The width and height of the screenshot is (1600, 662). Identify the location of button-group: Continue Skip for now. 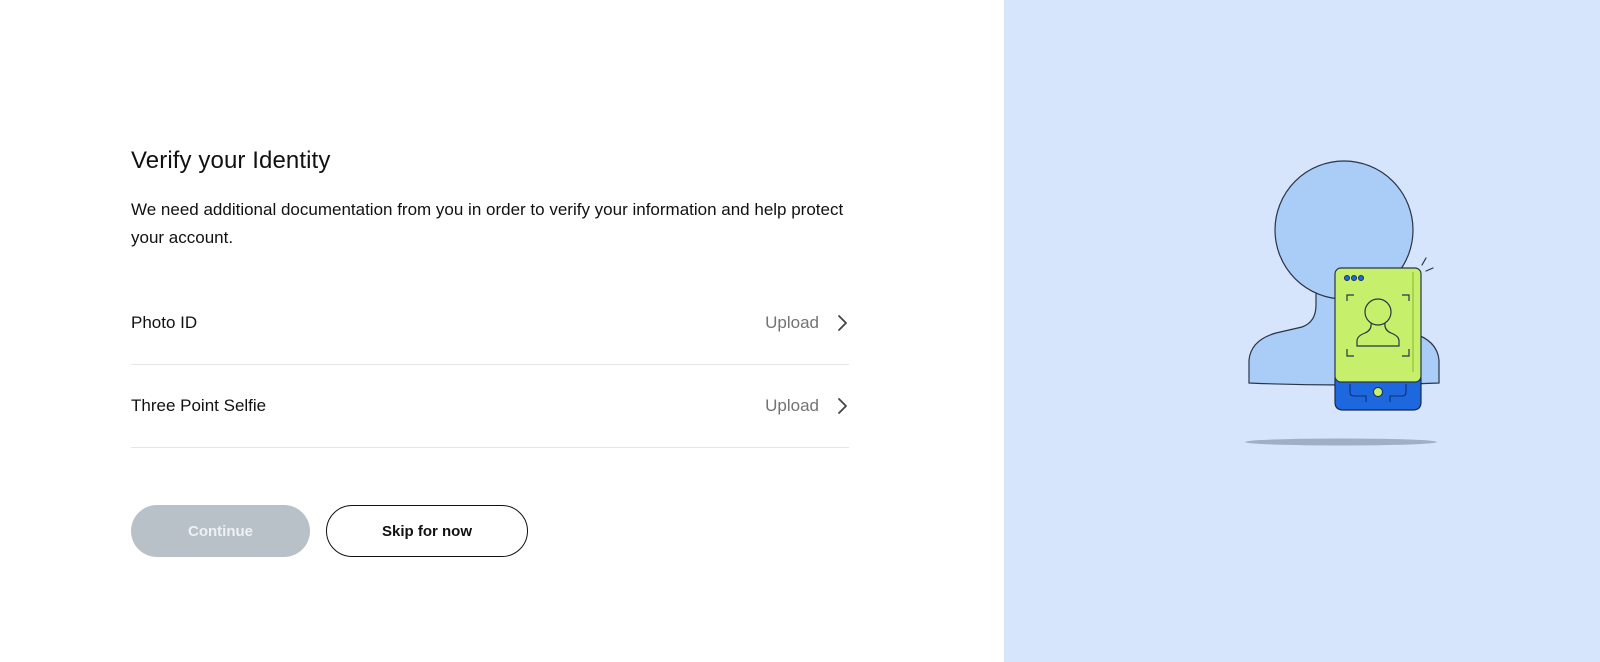
(490, 531).